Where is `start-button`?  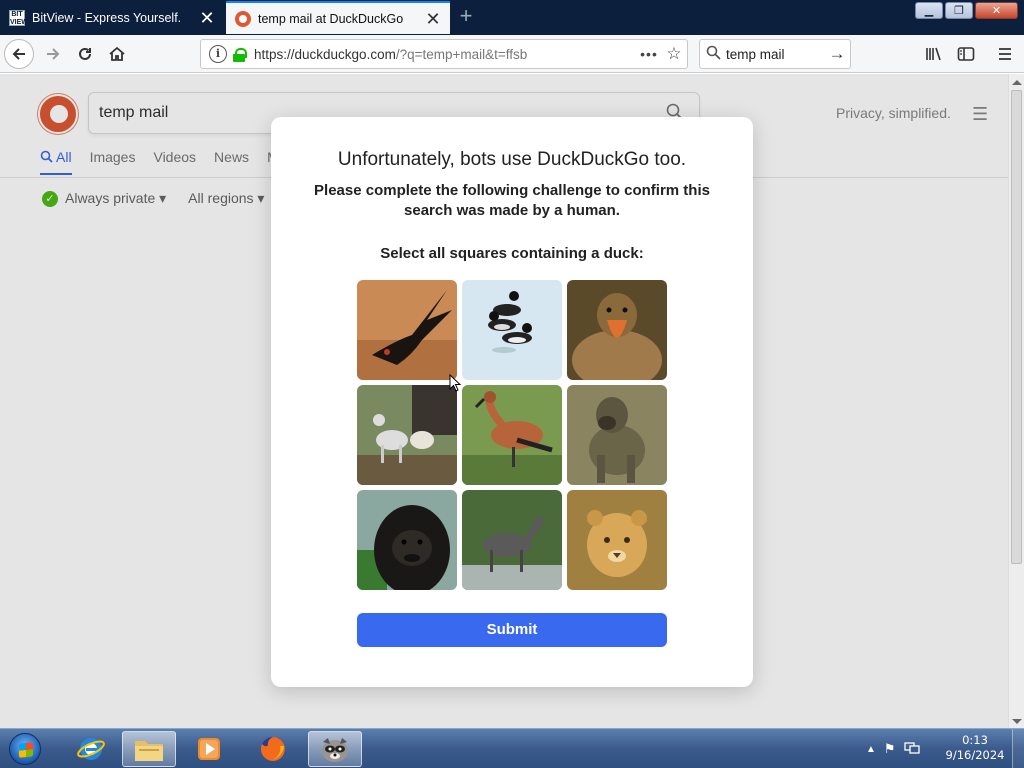
start-button is located at coordinates (25, 749).